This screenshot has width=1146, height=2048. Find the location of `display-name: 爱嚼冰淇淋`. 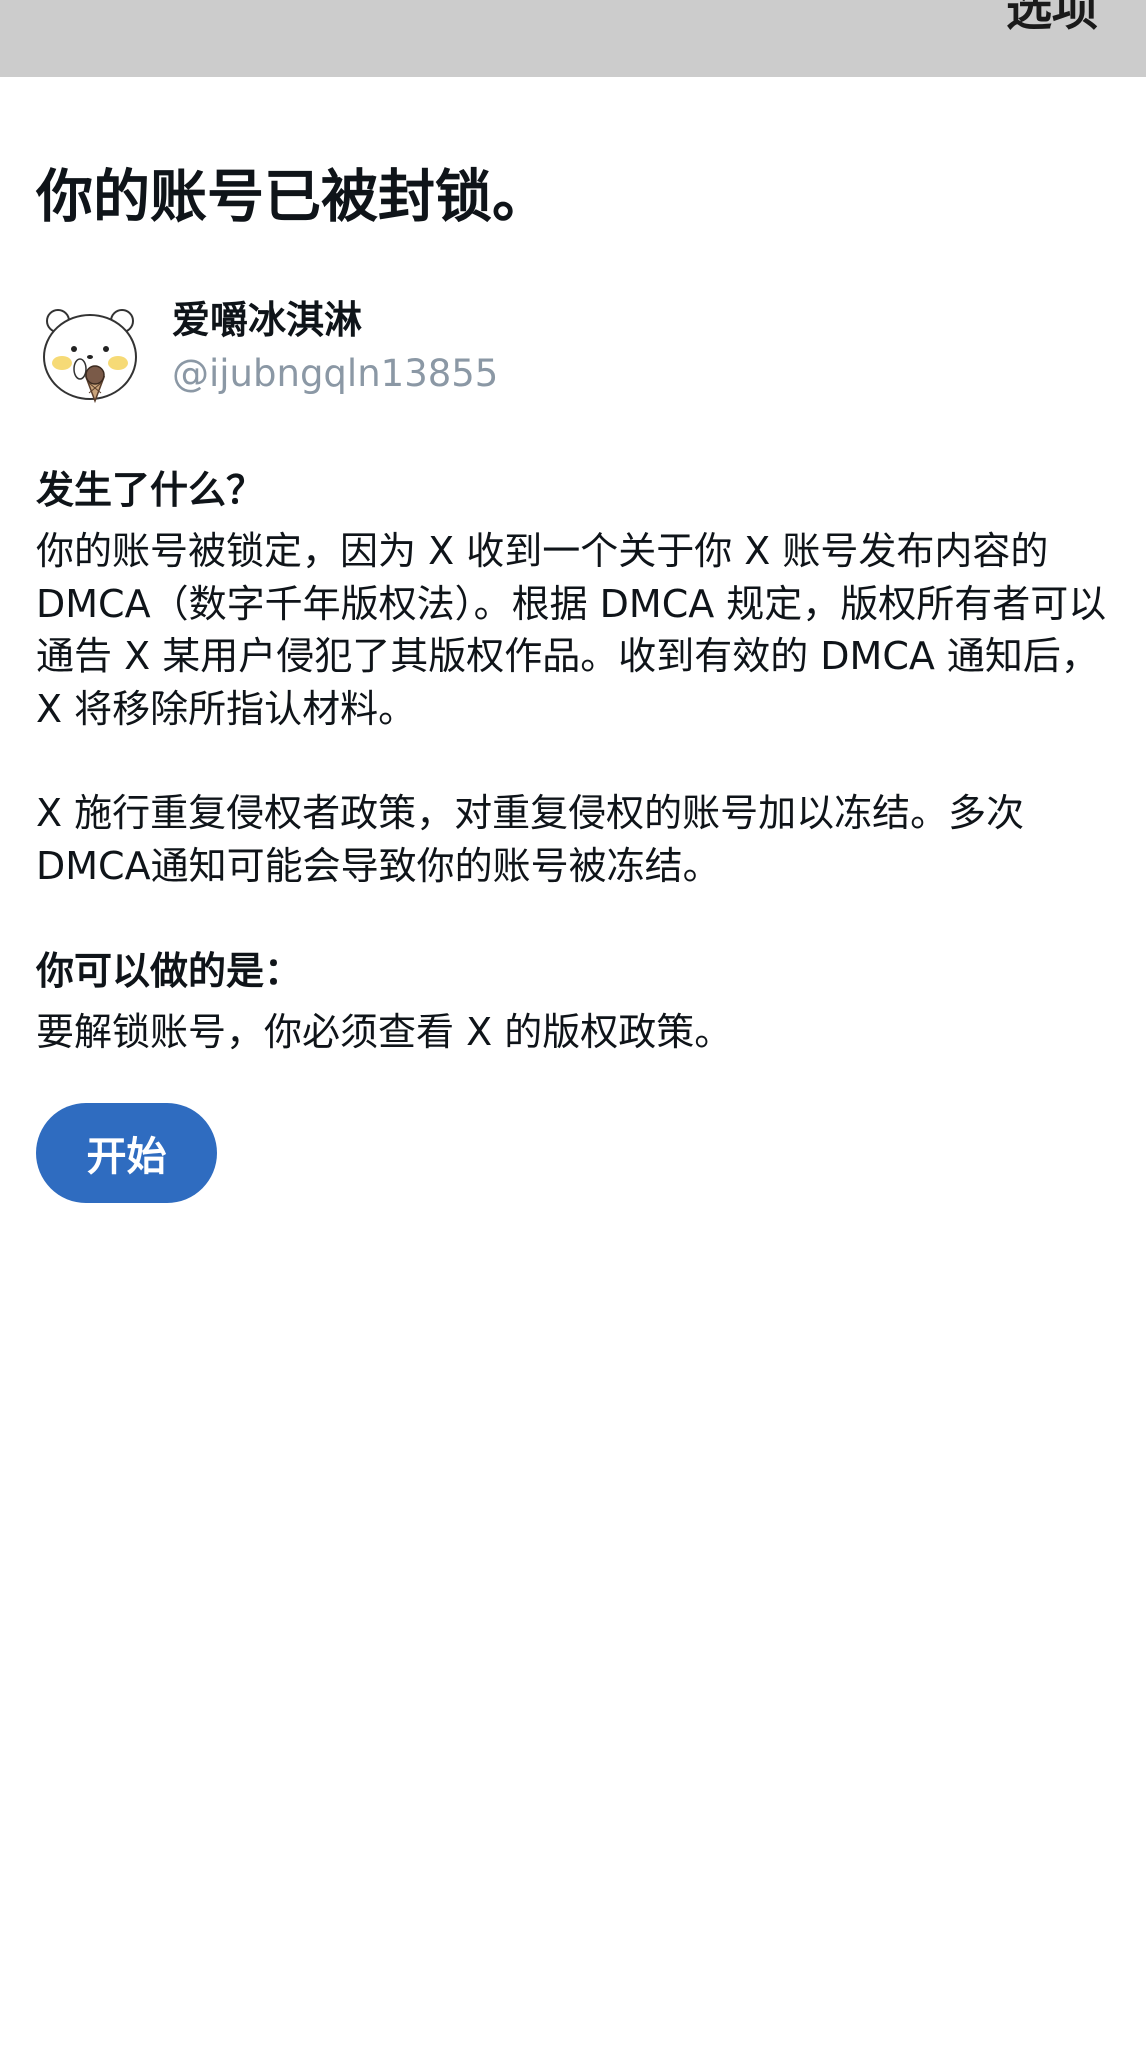

display-name: 爱嚼冰淇淋 is located at coordinates (267, 320).